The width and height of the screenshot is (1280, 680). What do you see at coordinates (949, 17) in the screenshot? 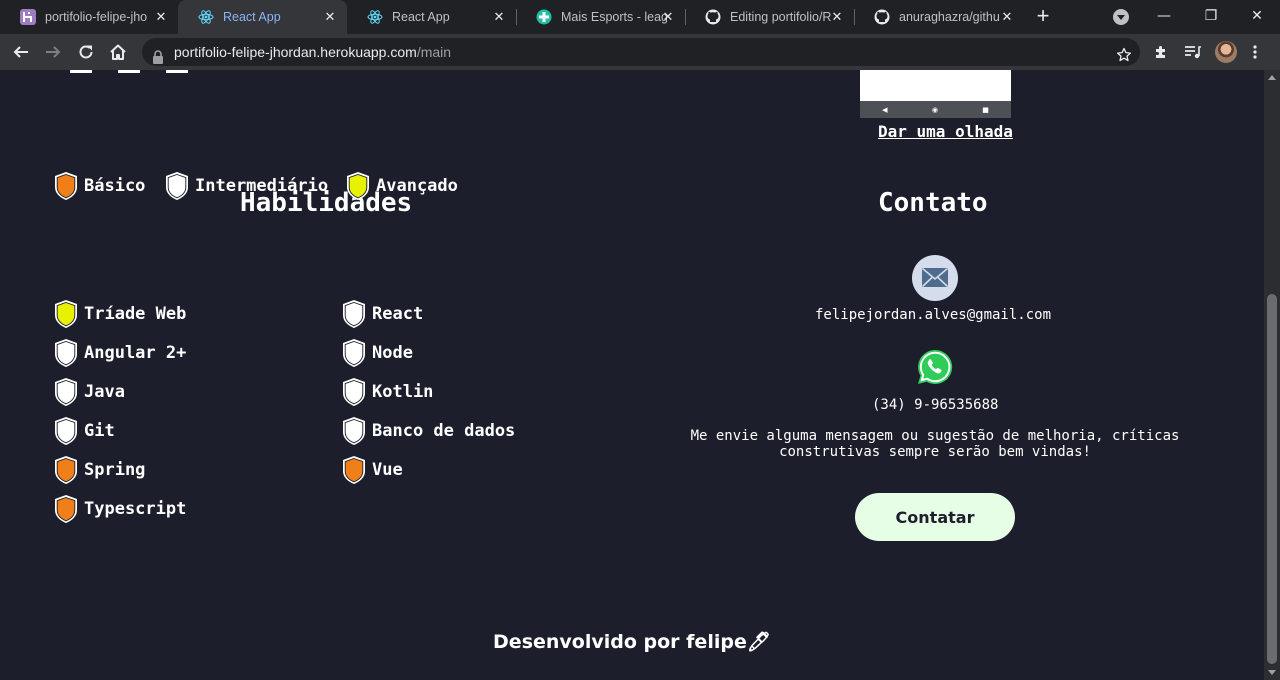
I see `tab-title: anuraghazra/githu` at bounding box center [949, 17].